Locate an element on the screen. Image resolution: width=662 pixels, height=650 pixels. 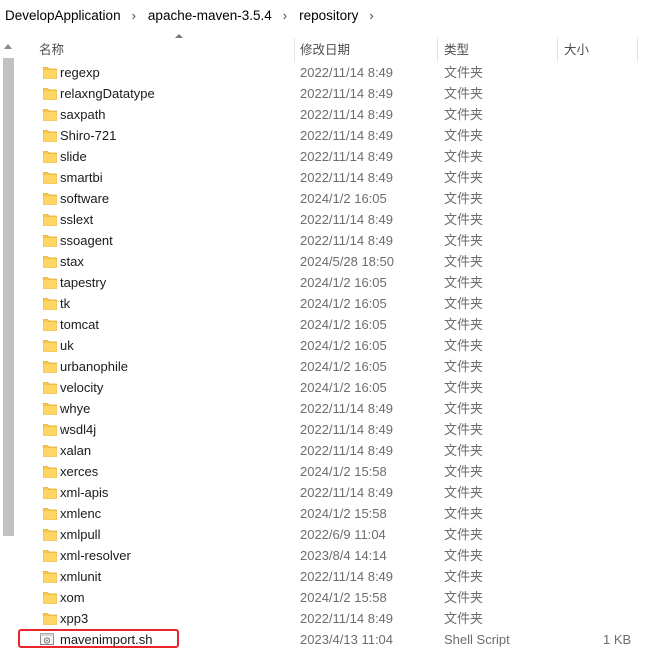
cell-name: slide is located at coordinates (73, 156).